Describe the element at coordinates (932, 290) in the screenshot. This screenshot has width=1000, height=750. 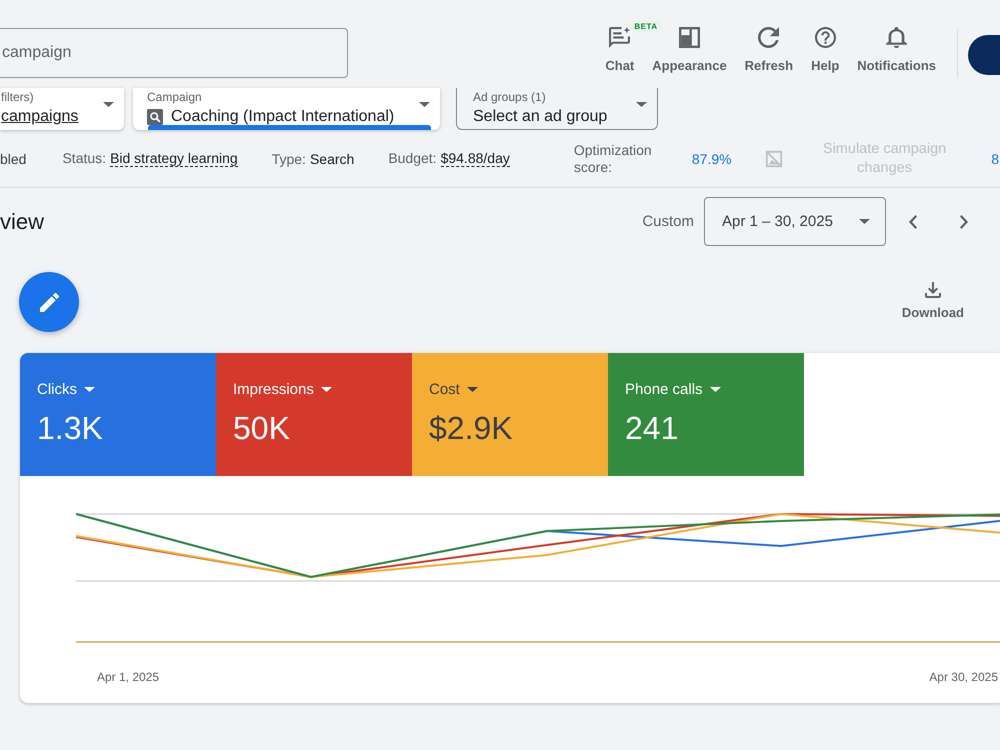
I see `download-icon` at that location.